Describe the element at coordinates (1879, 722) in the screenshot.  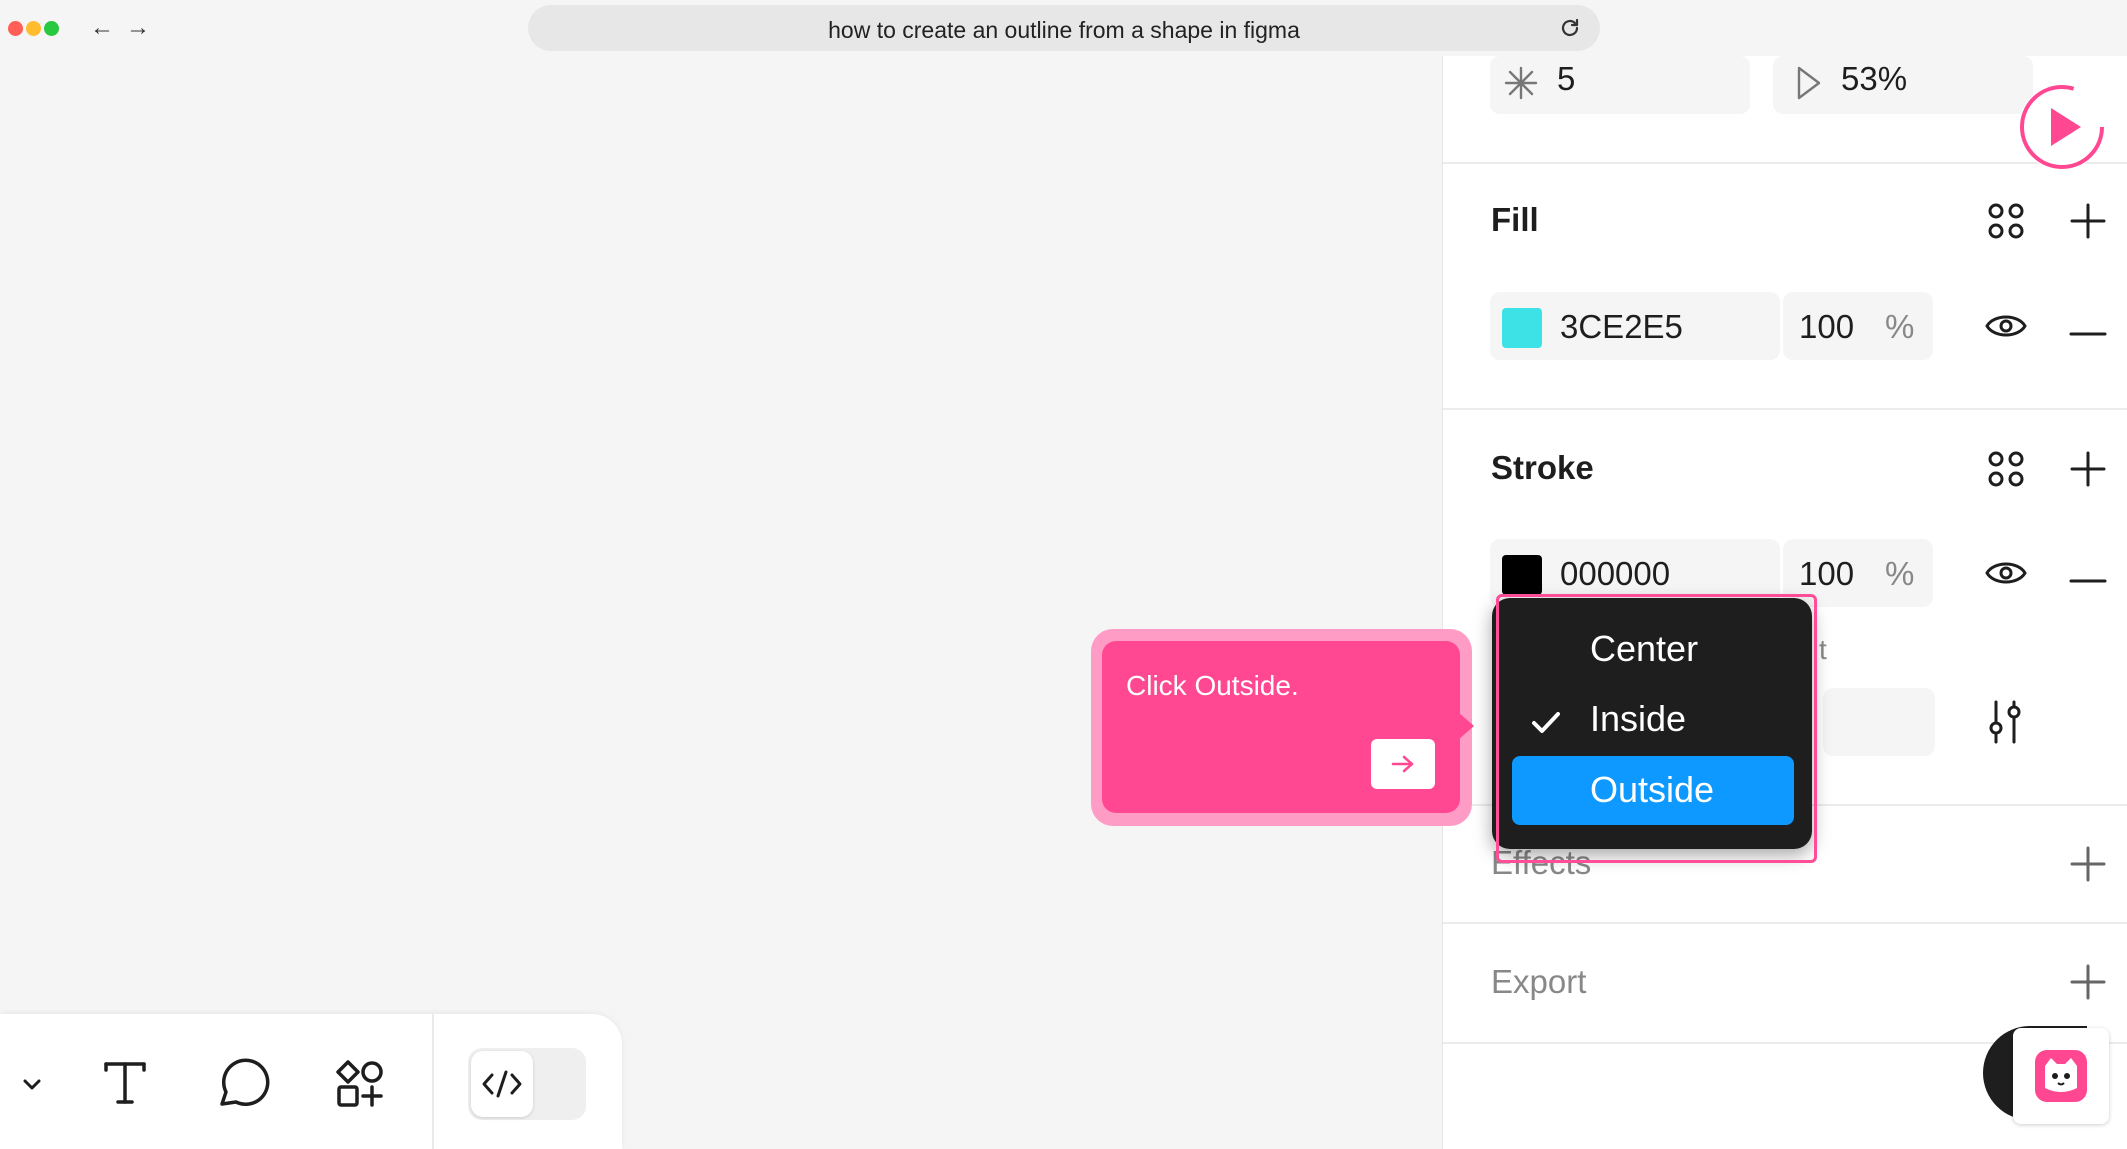
I see `stroke-weight-field` at that location.